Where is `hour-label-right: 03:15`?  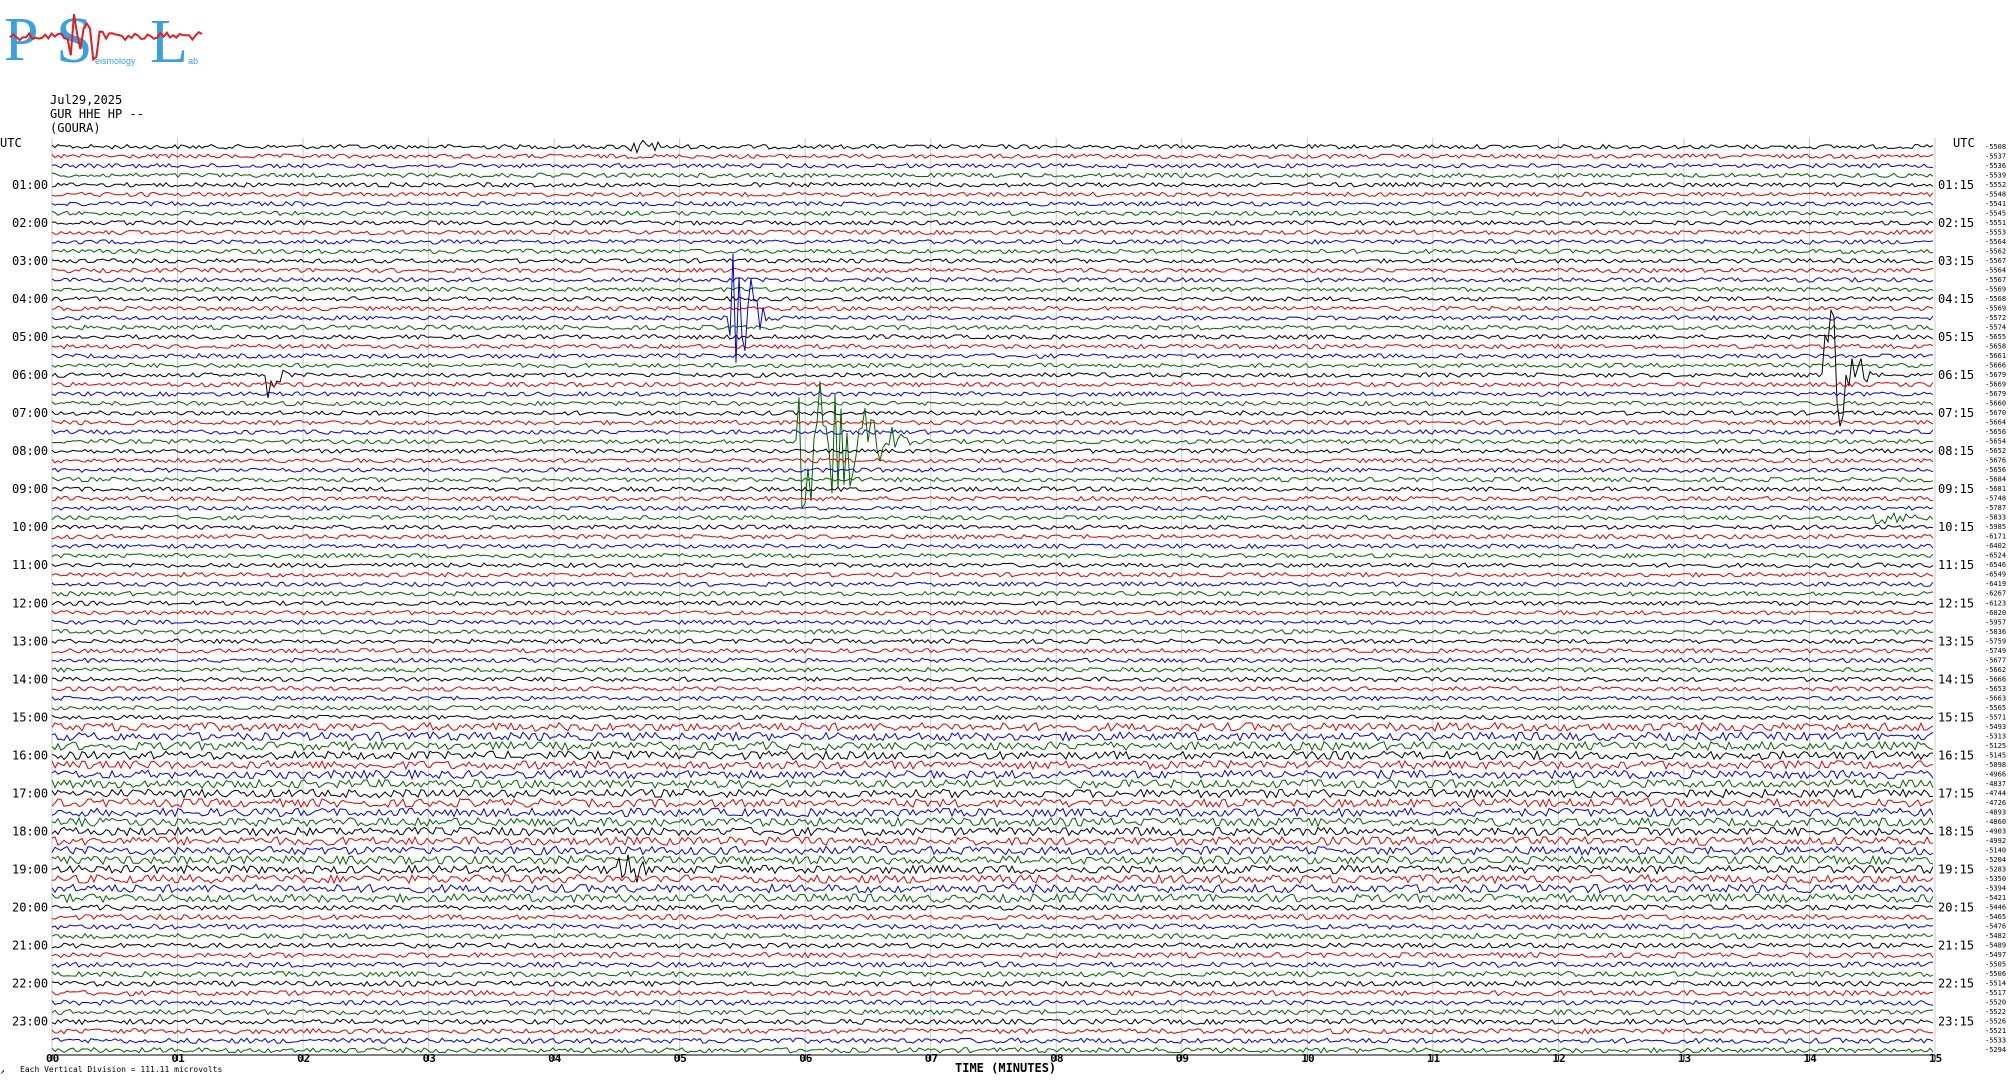
hour-label-right: 03:15 is located at coordinates (1956, 261).